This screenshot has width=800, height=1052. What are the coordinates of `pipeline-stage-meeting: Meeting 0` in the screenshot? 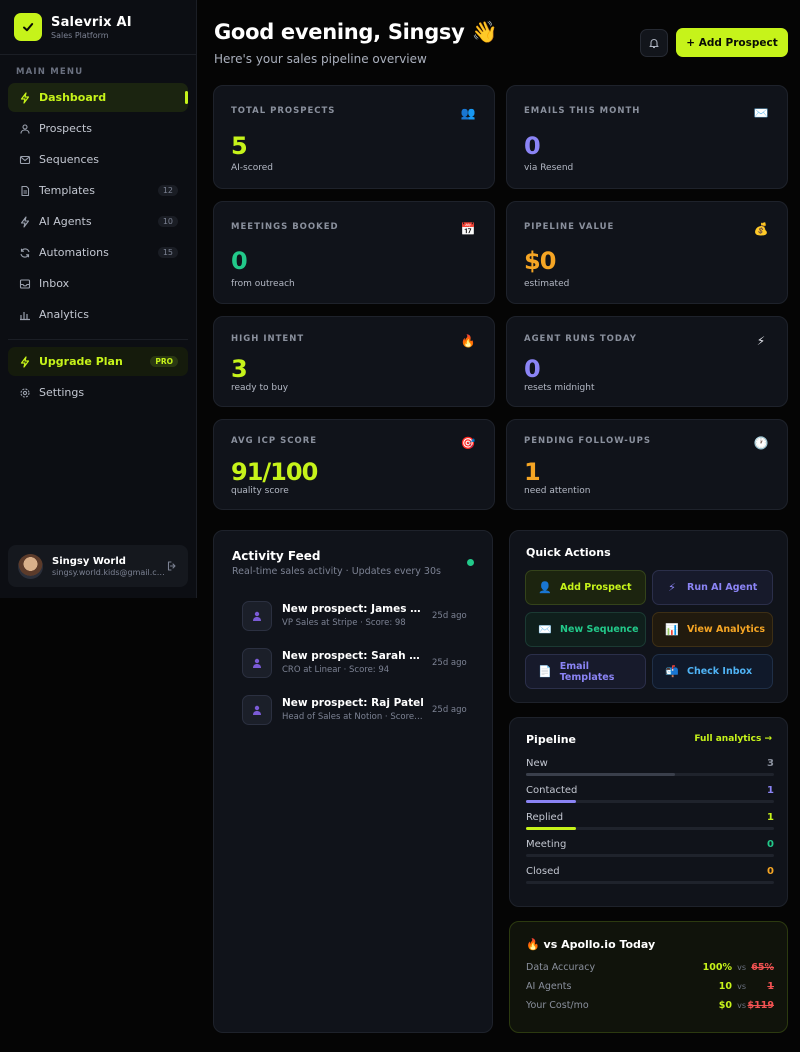 It's located at (650, 849).